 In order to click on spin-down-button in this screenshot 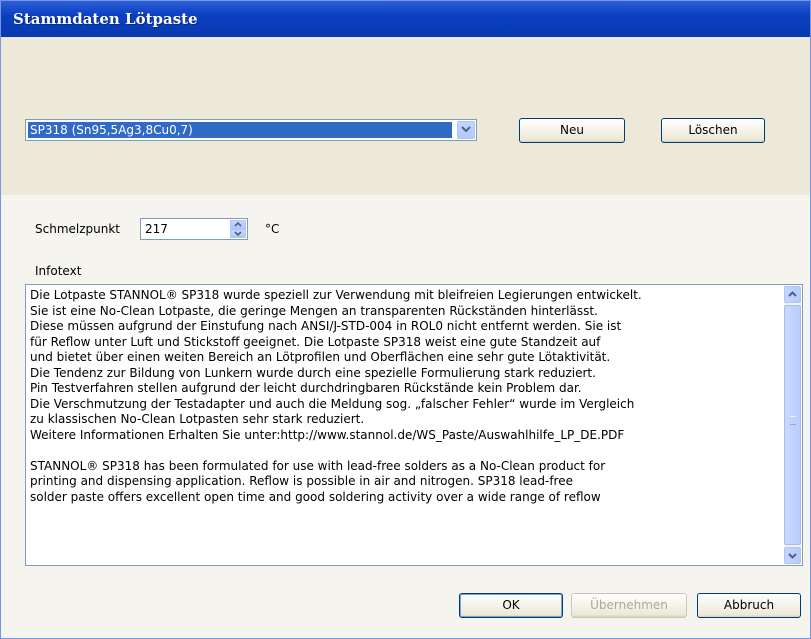, I will do `click(238, 233)`.